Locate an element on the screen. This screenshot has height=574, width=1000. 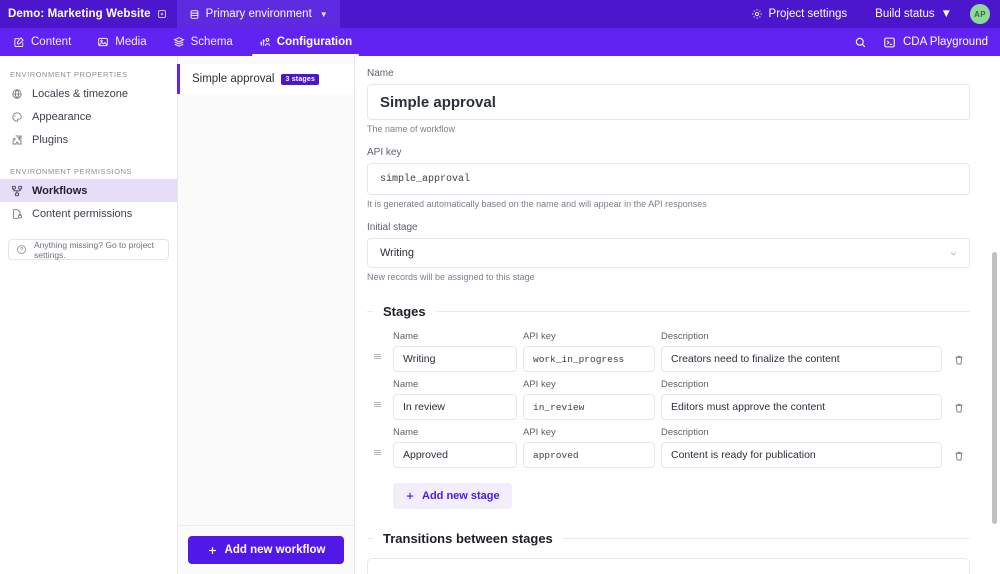
add-new-stage-button: Add new stage is located at coordinates (452, 496).